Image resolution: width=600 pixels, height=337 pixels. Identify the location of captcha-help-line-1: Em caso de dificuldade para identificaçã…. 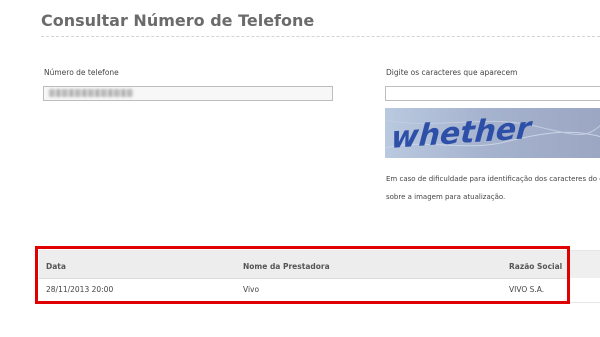
(493, 179).